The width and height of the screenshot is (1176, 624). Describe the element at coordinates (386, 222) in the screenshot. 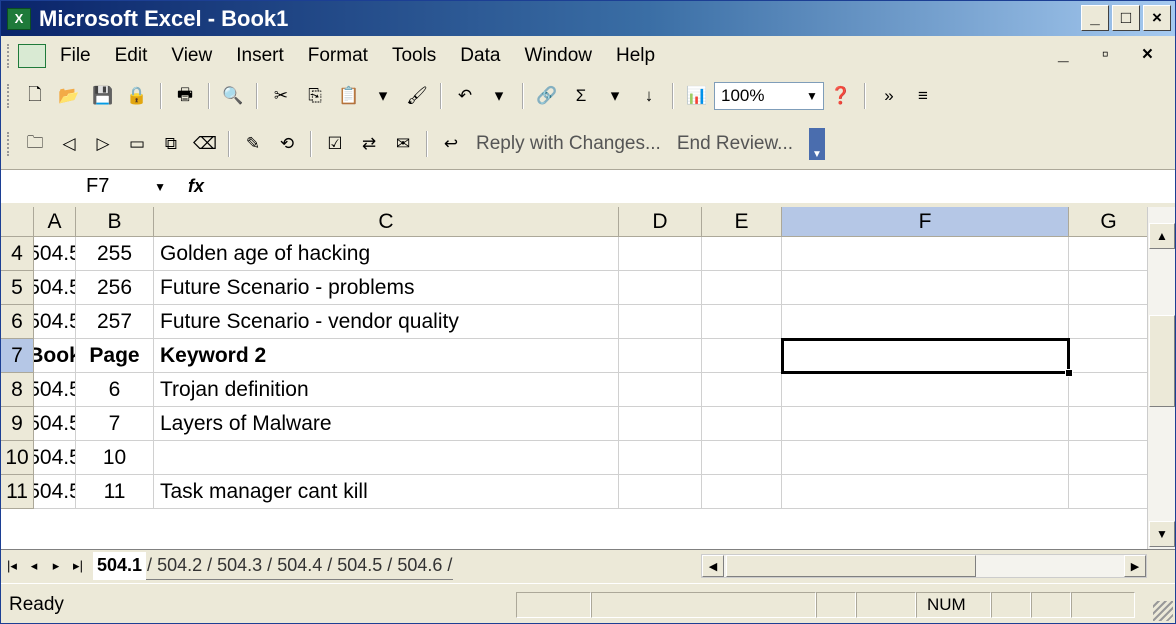

I see `column-header-c: C` at that location.